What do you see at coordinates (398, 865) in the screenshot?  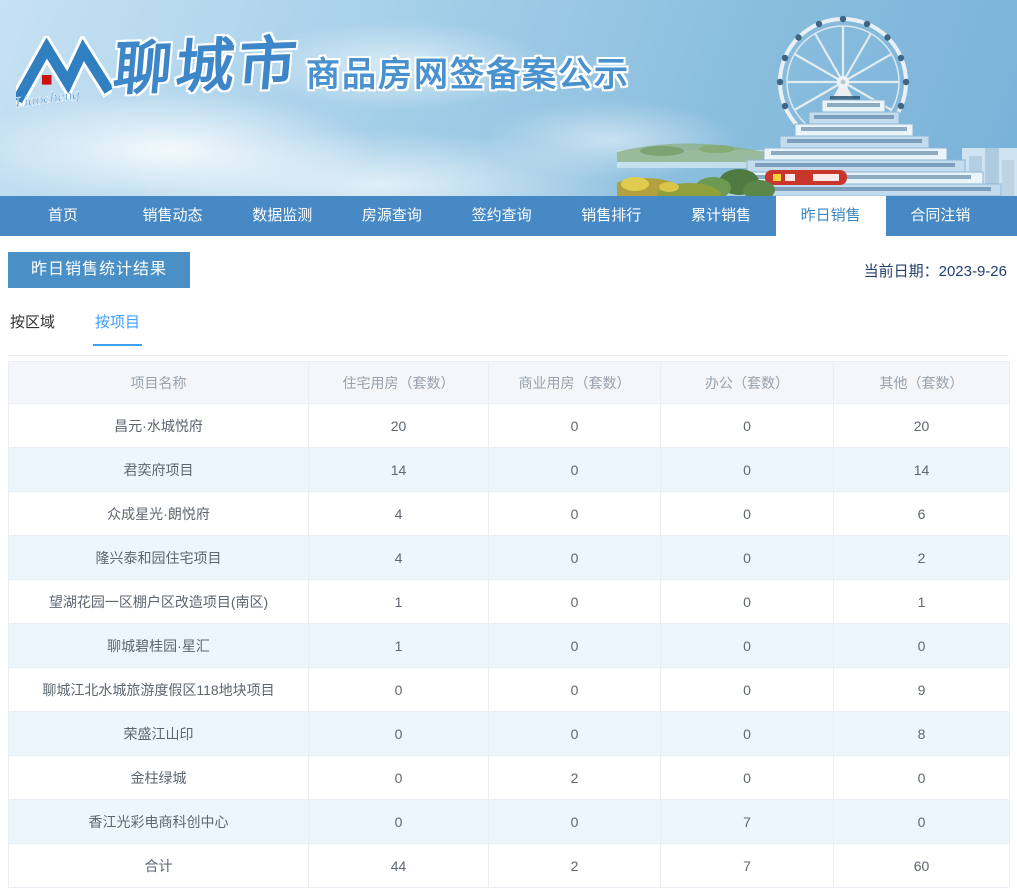 I see `count-cell: 44` at bounding box center [398, 865].